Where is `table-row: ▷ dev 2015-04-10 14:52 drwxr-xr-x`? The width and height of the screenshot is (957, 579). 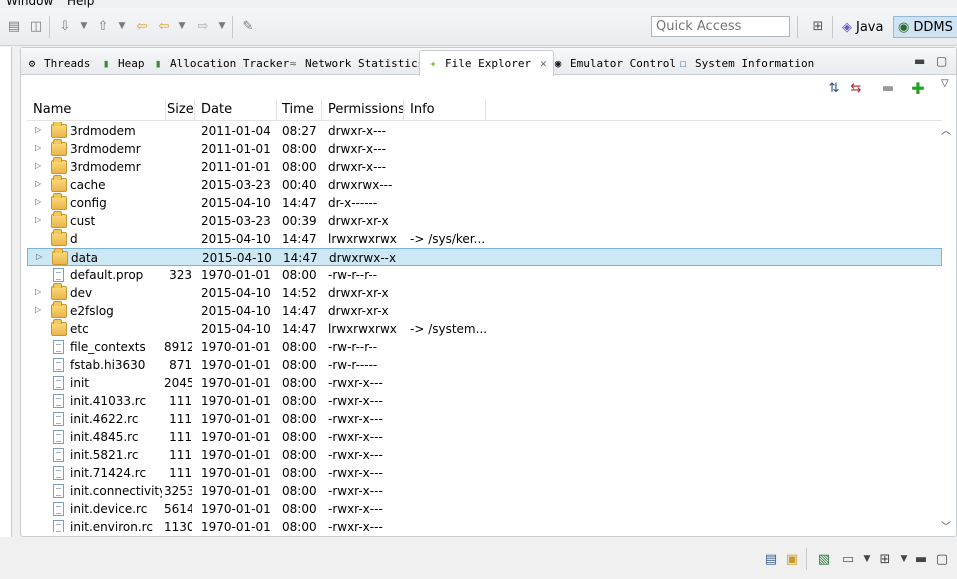 table-row: ▷ dev 2015-04-10 14:52 drwxr-xr-x is located at coordinates (484, 292).